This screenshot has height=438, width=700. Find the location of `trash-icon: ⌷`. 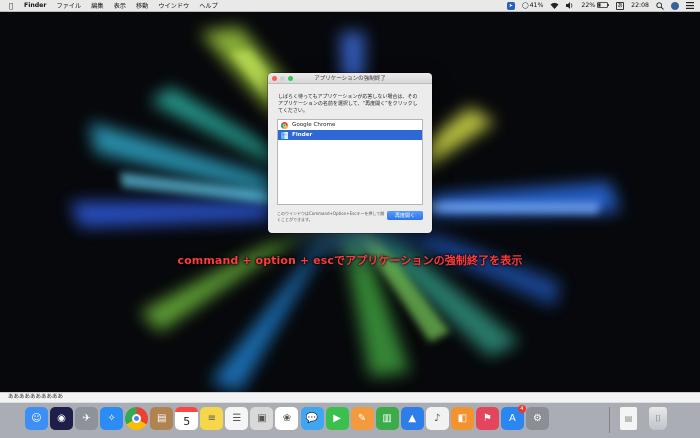

trash-icon: ⌷ is located at coordinates (658, 418).